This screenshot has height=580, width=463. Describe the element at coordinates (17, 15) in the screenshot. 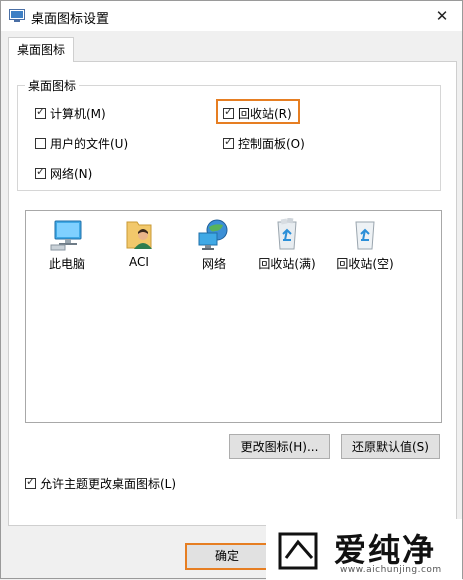

I see `window-icon` at that location.